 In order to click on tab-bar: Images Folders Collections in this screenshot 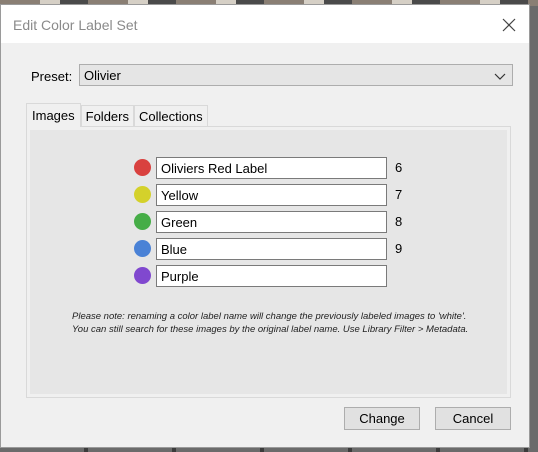, I will do `click(117, 115)`.